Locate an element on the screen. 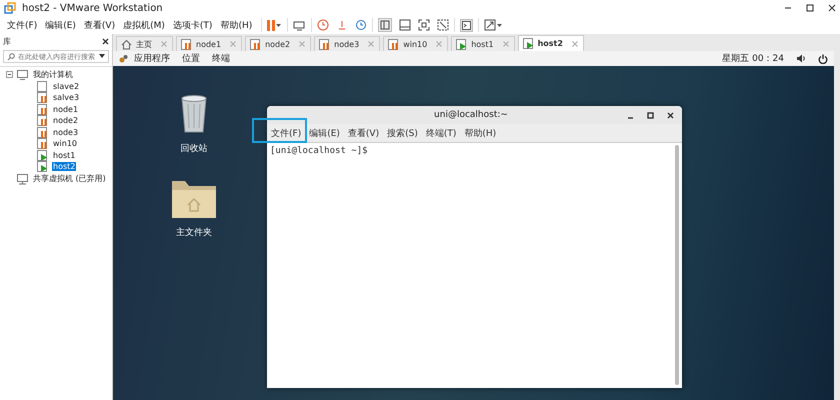 This screenshot has height=400, width=840. menu-item: 搜索(S) is located at coordinates (402, 133).